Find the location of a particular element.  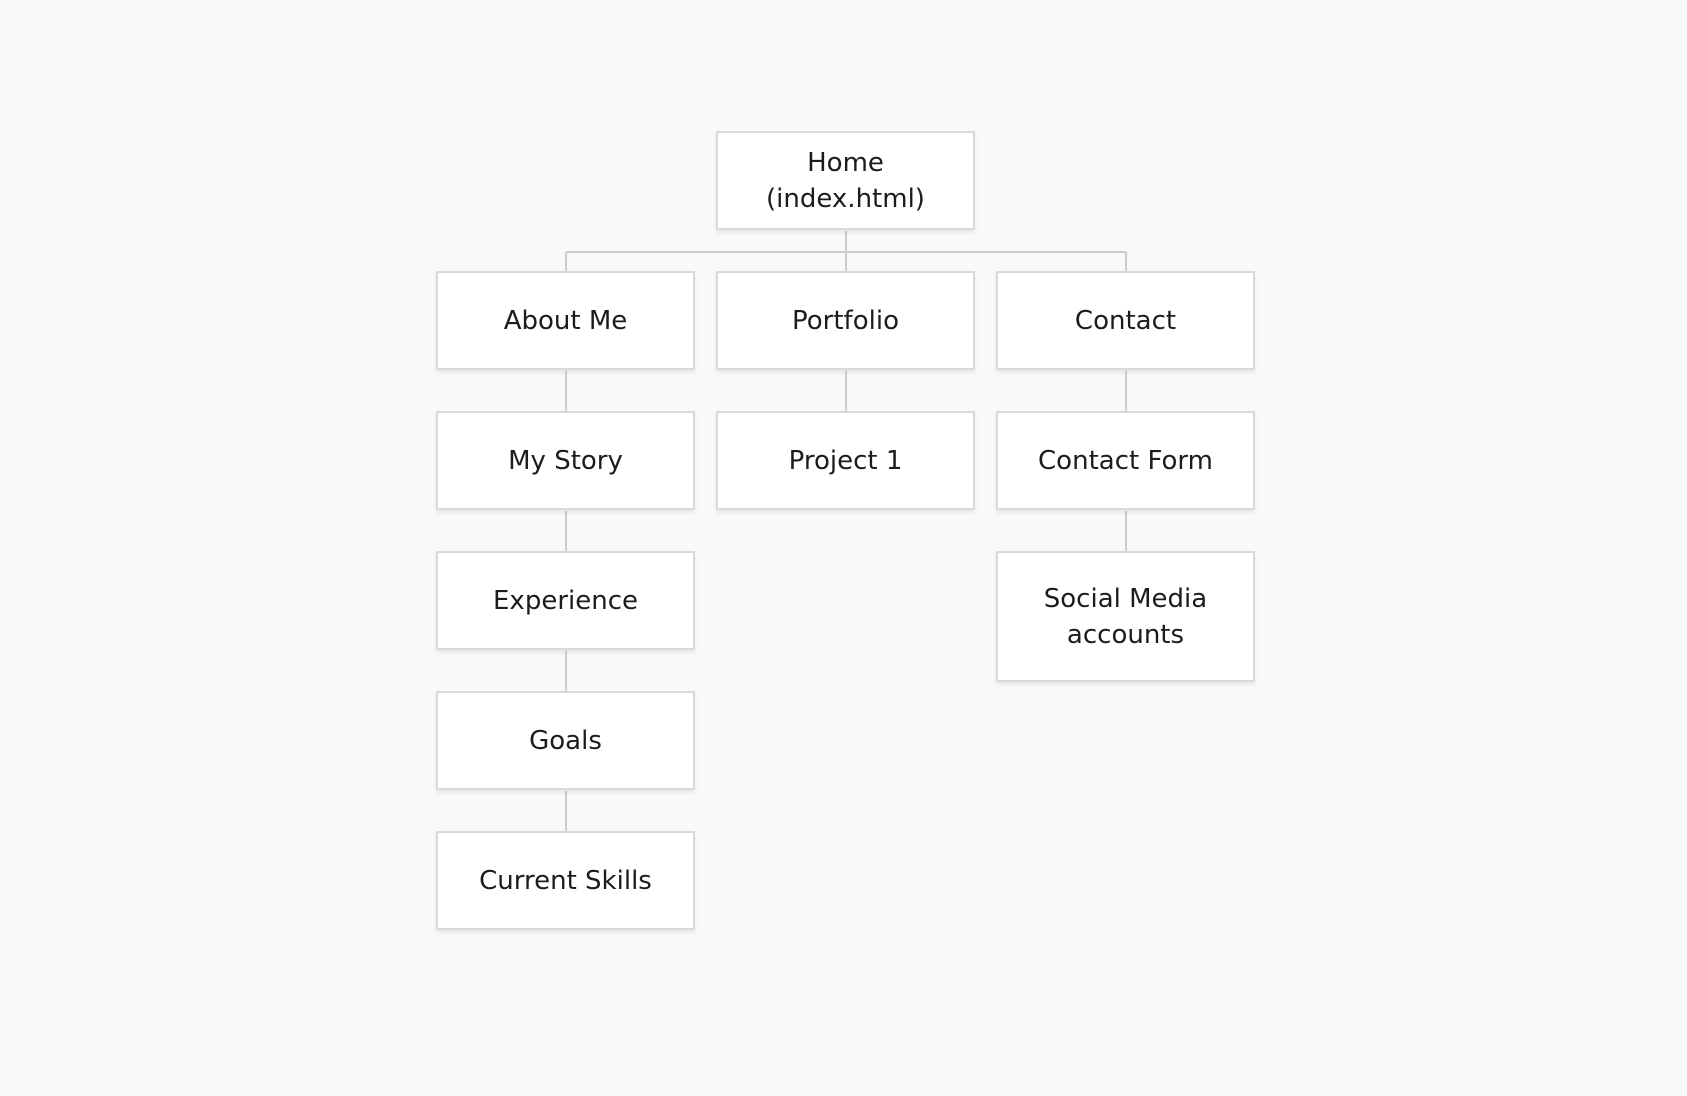

node-goals: Goals is located at coordinates (565, 740).